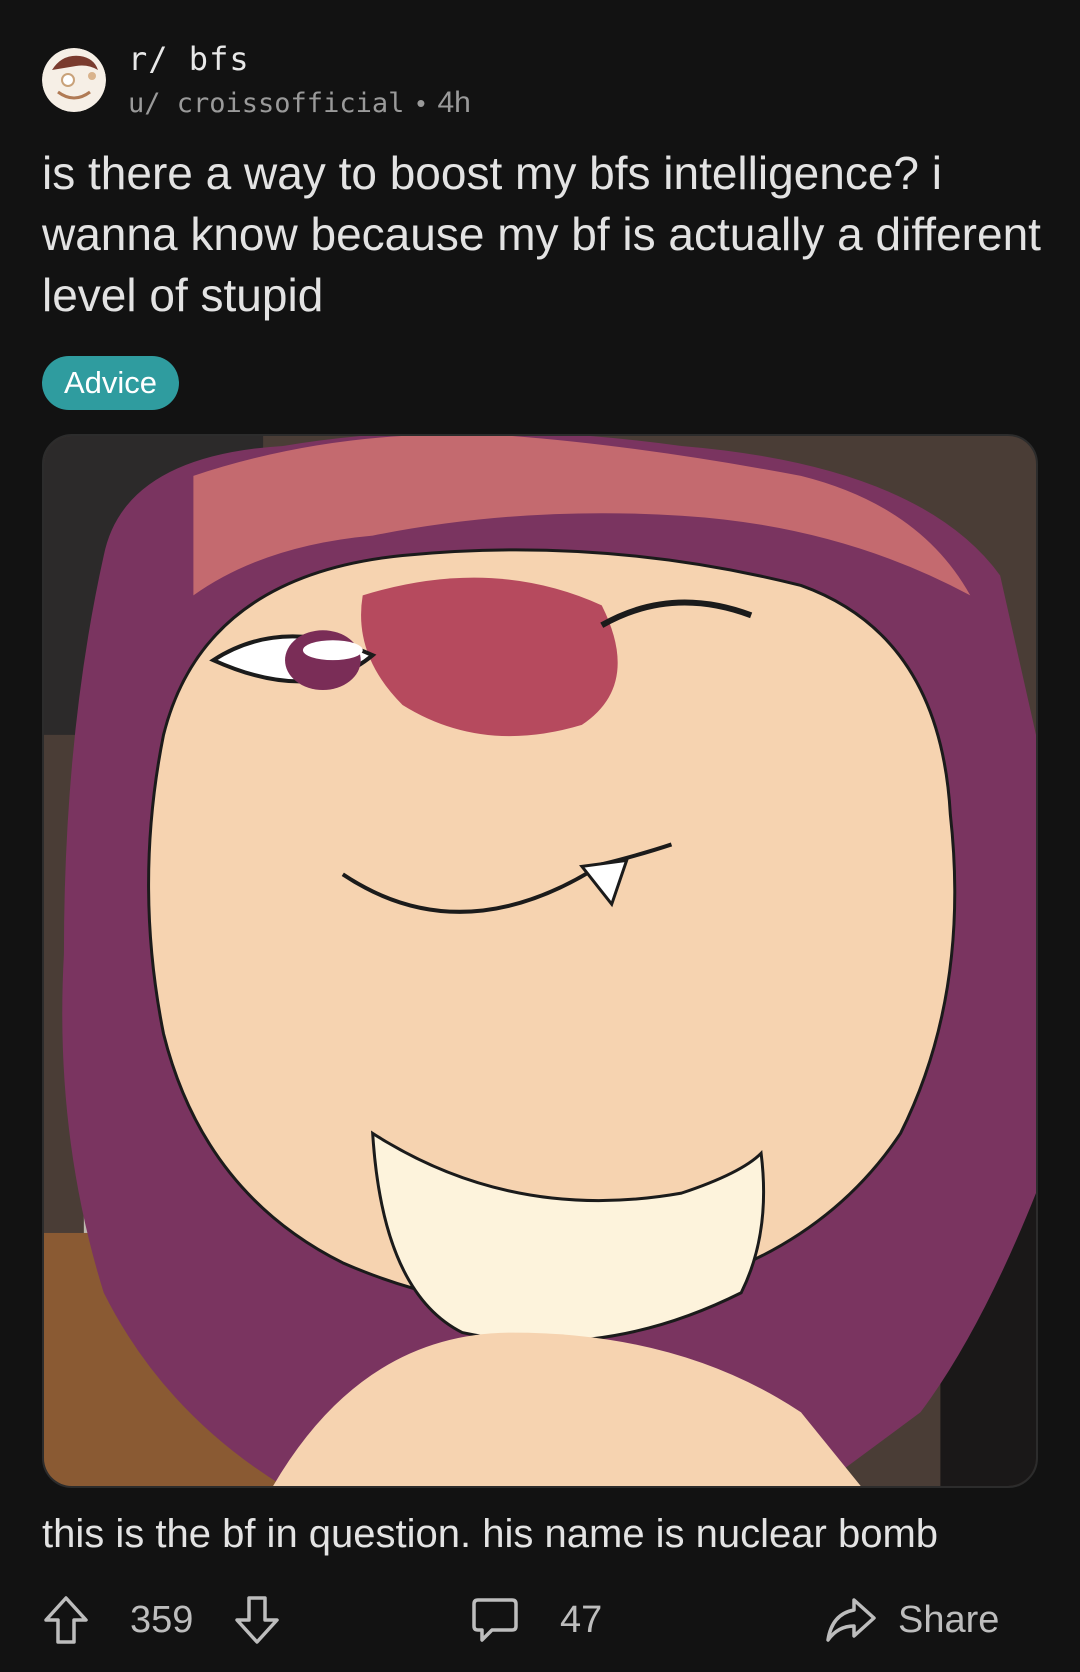 The height and width of the screenshot is (1672, 1080). I want to click on arrow-down-icon, so click(257, 1620).